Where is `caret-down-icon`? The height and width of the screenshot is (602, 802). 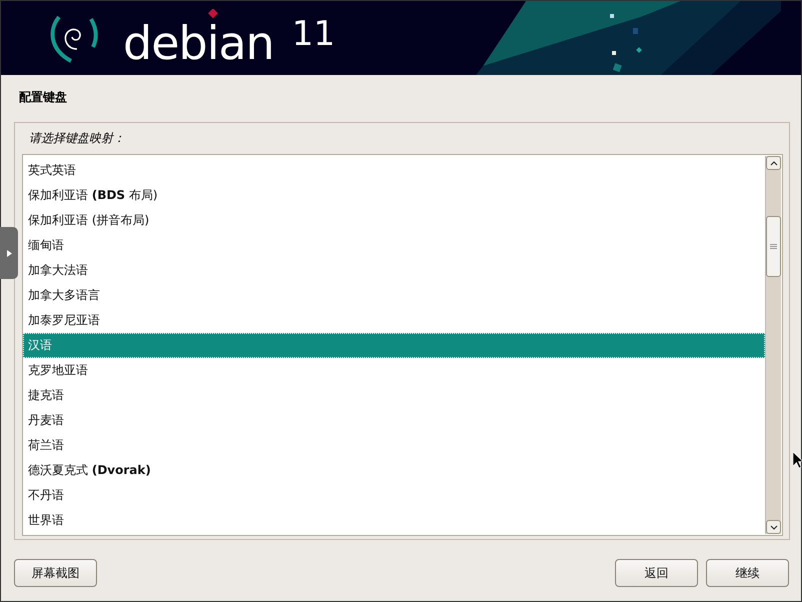 caret-down-icon is located at coordinates (774, 527).